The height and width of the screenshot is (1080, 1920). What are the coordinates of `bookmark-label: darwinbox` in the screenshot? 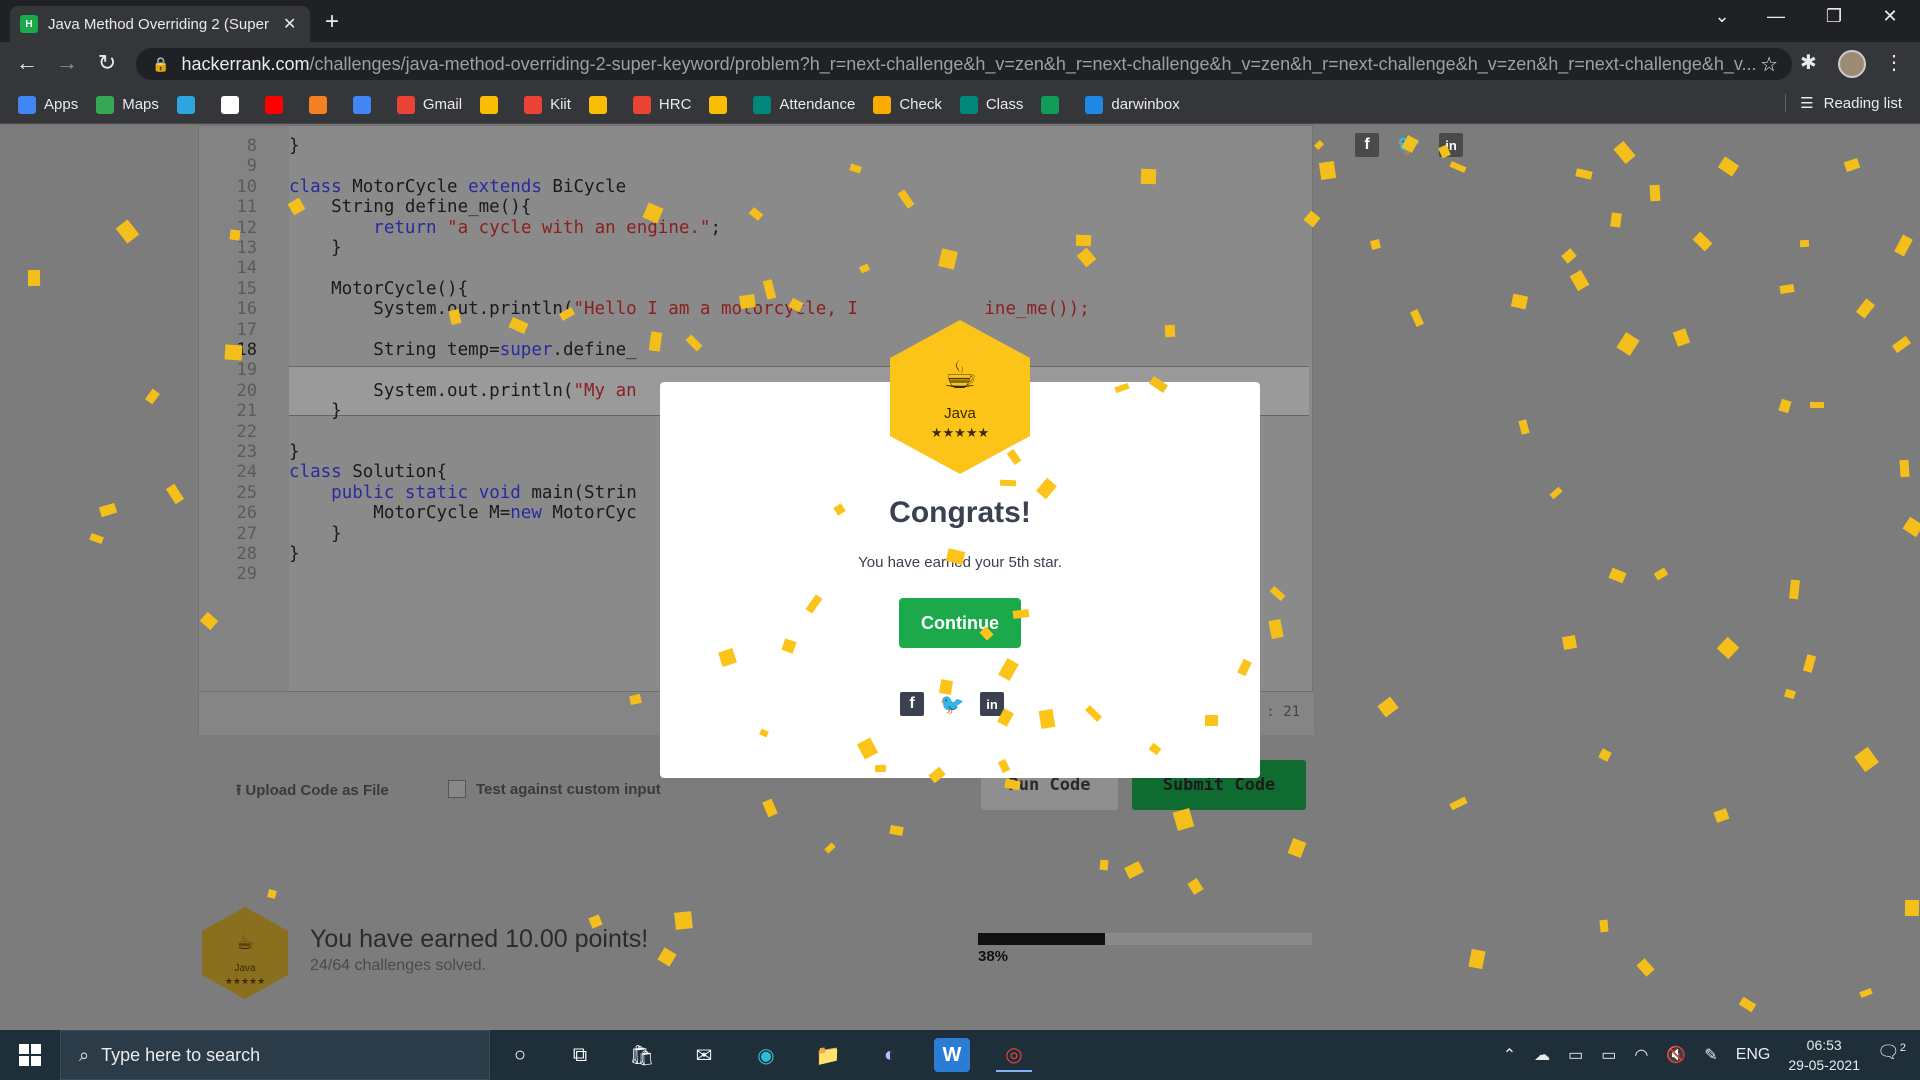 It's located at (1145, 104).